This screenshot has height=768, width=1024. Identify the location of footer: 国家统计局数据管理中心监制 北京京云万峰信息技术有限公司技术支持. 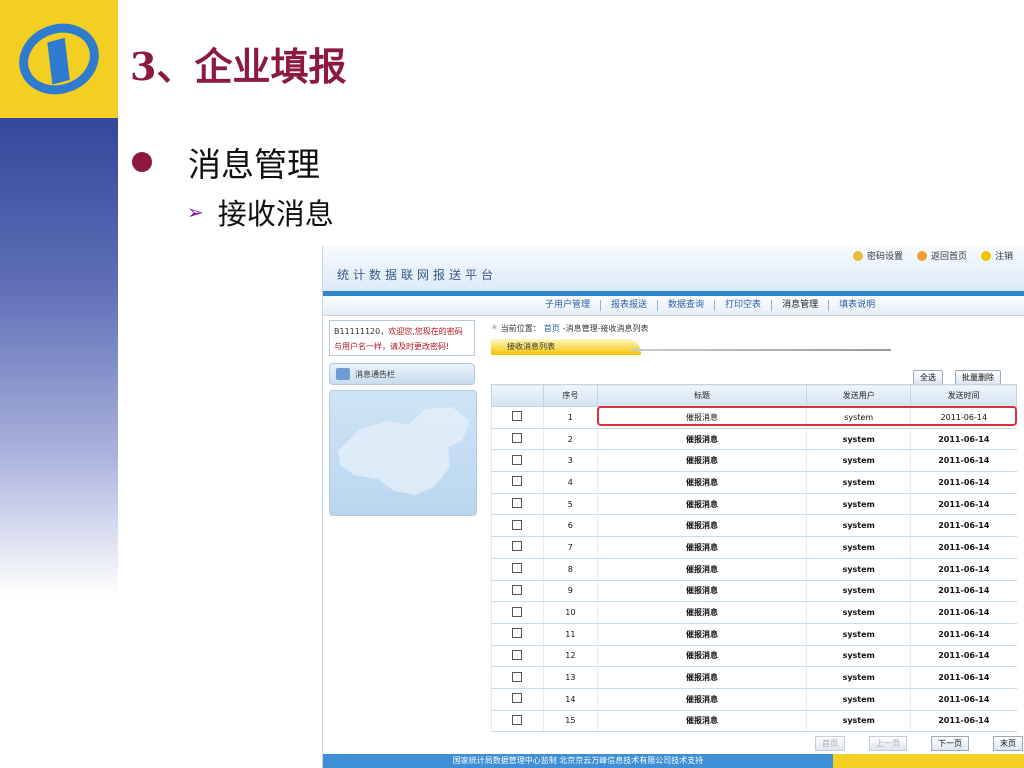
(578, 761).